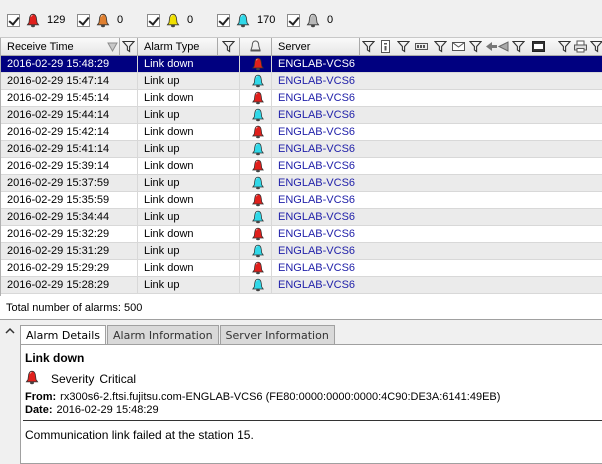 This screenshot has width=602, height=464. Describe the element at coordinates (301, 149) in the screenshot. I see `table-row: 2016-02-29 15:41:14 Link up ENGLAB-VCS6` at that location.